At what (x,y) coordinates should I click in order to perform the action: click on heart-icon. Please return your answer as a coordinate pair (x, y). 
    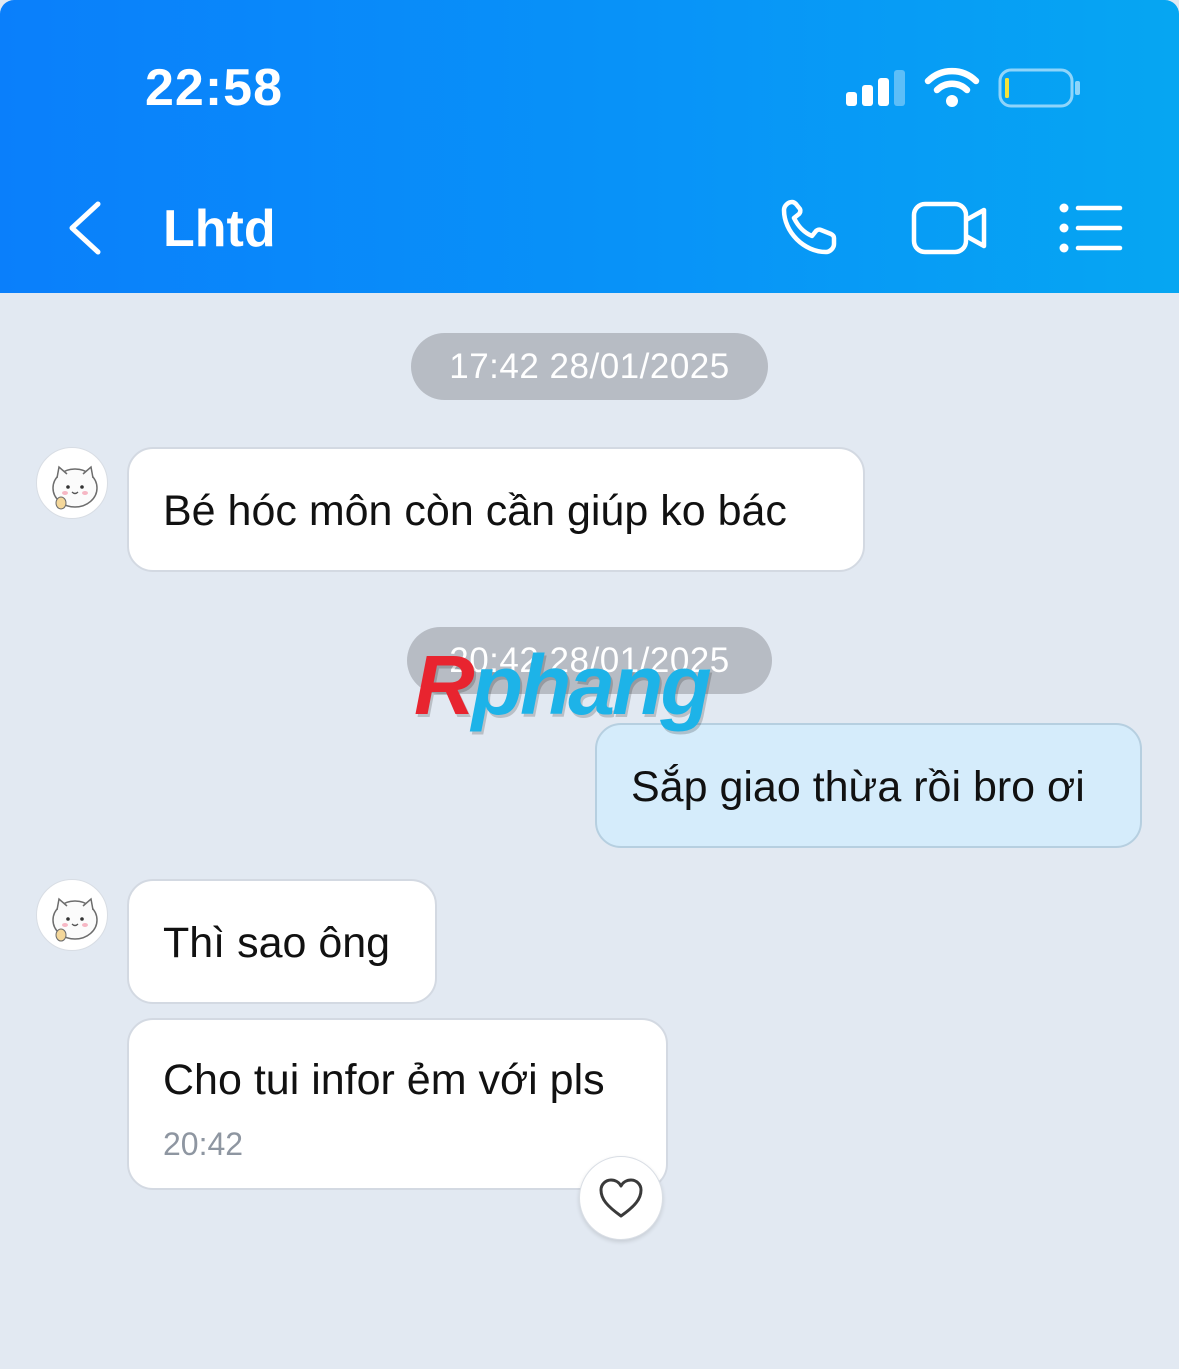
    Looking at the image, I should click on (621, 1198).